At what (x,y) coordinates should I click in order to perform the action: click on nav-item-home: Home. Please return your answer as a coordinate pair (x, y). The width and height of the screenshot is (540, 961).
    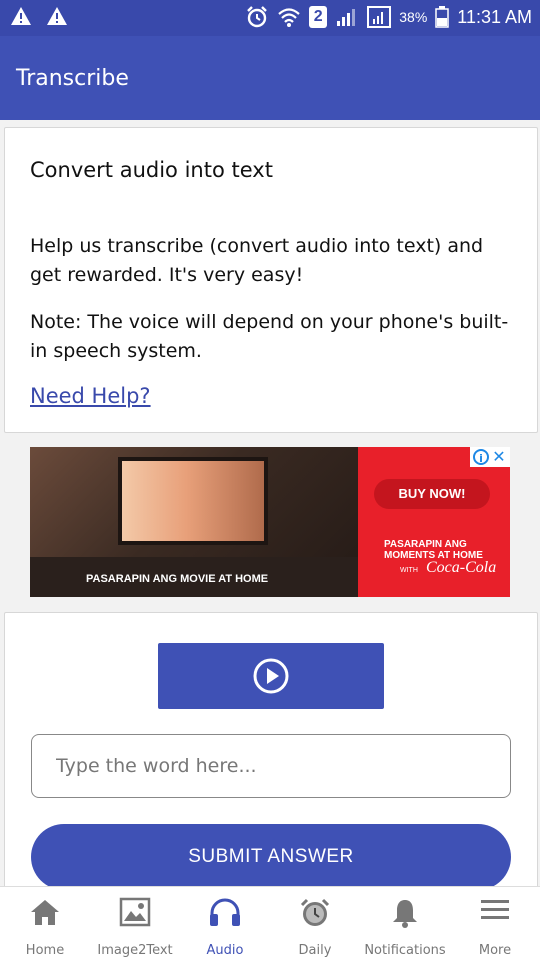
    Looking at the image, I should click on (45, 924).